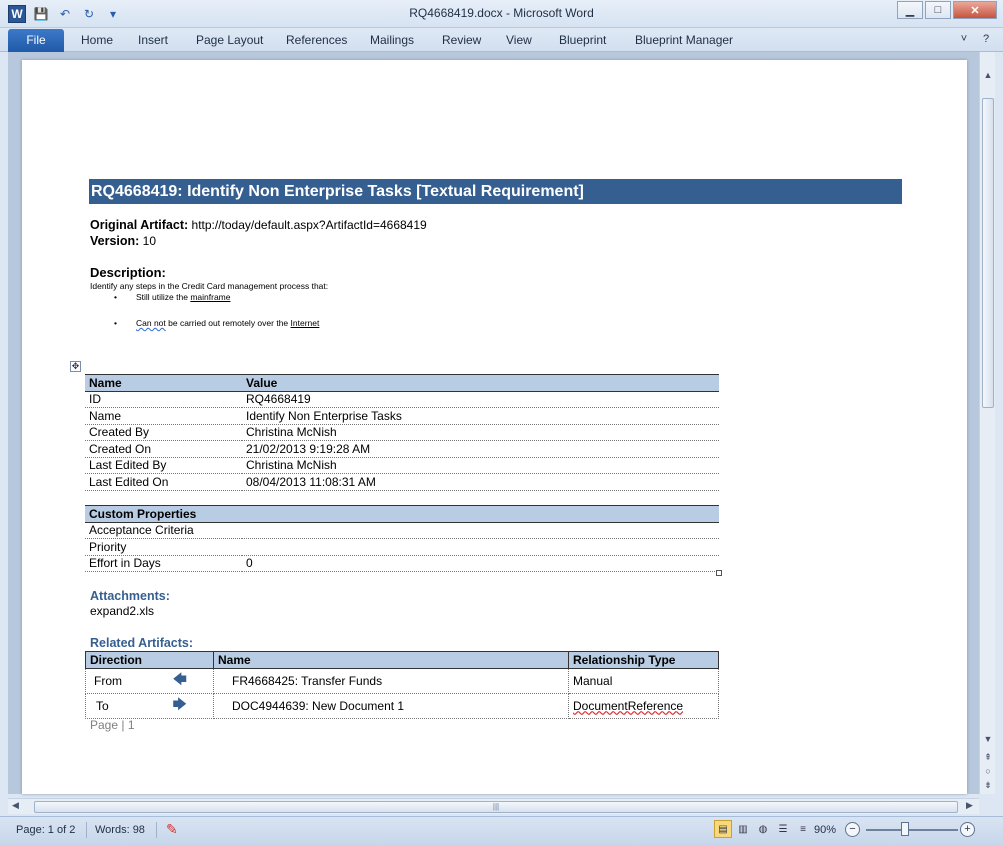 Image resolution: width=1003 pixels, height=845 pixels. I want to click on scroll-right-icon: ▶, so click(969, 805).